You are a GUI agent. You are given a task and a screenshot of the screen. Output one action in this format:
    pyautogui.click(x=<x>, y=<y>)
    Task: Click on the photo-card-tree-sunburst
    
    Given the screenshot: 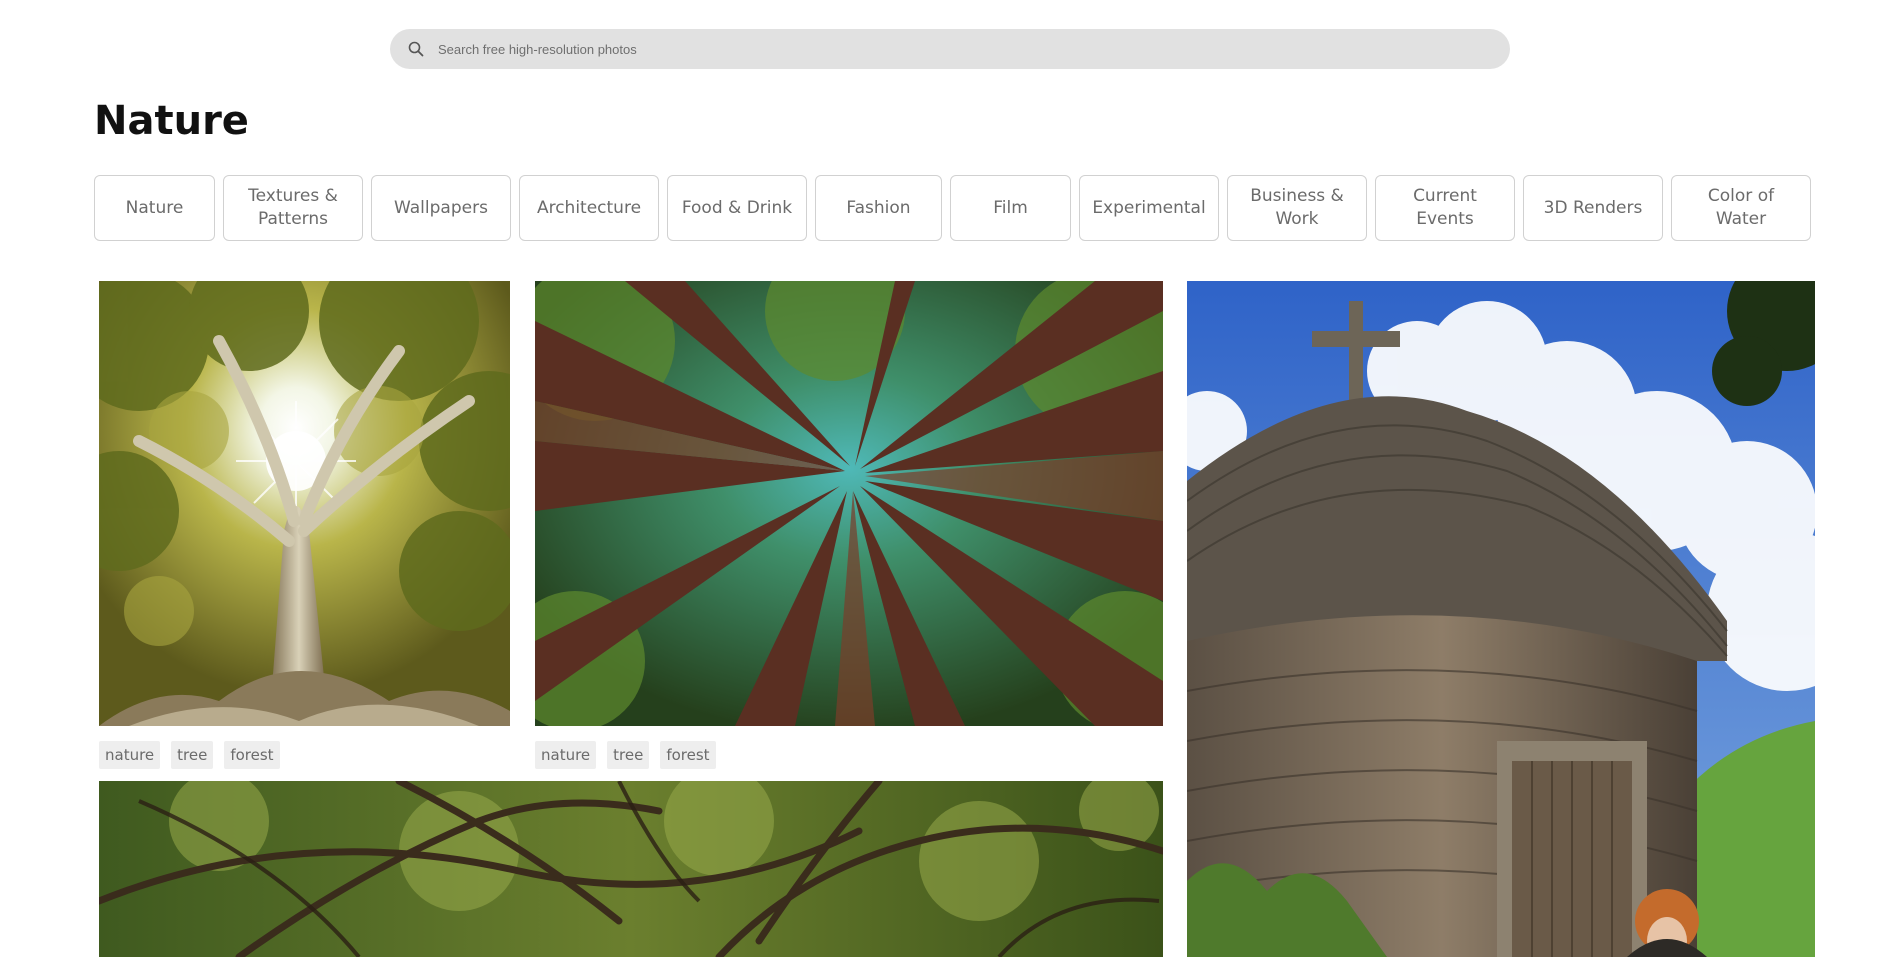 What is the action you would take?
    pyautogui.click(x=304, y=503)
    